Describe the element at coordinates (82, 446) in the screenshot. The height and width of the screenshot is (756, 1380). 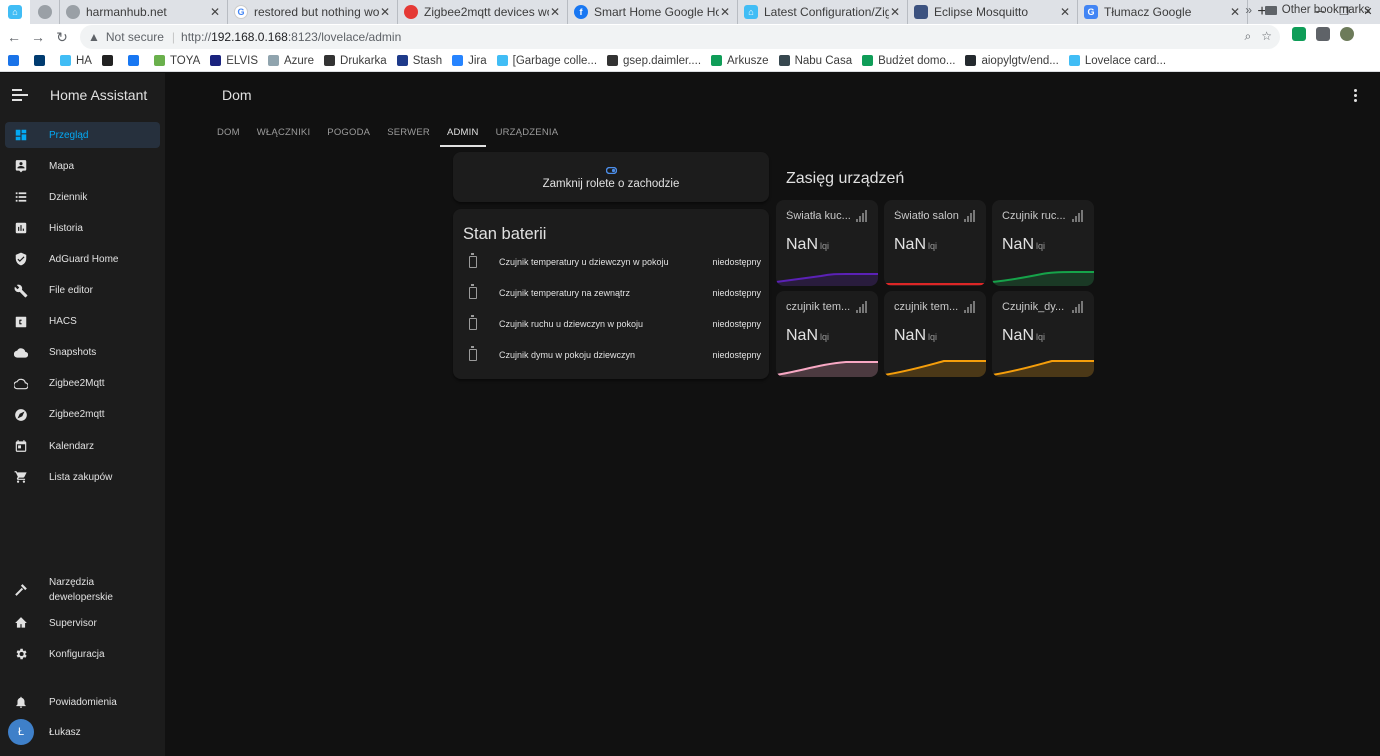
I see `sidebar-item-kalendarz: Kalendarz` at that location.